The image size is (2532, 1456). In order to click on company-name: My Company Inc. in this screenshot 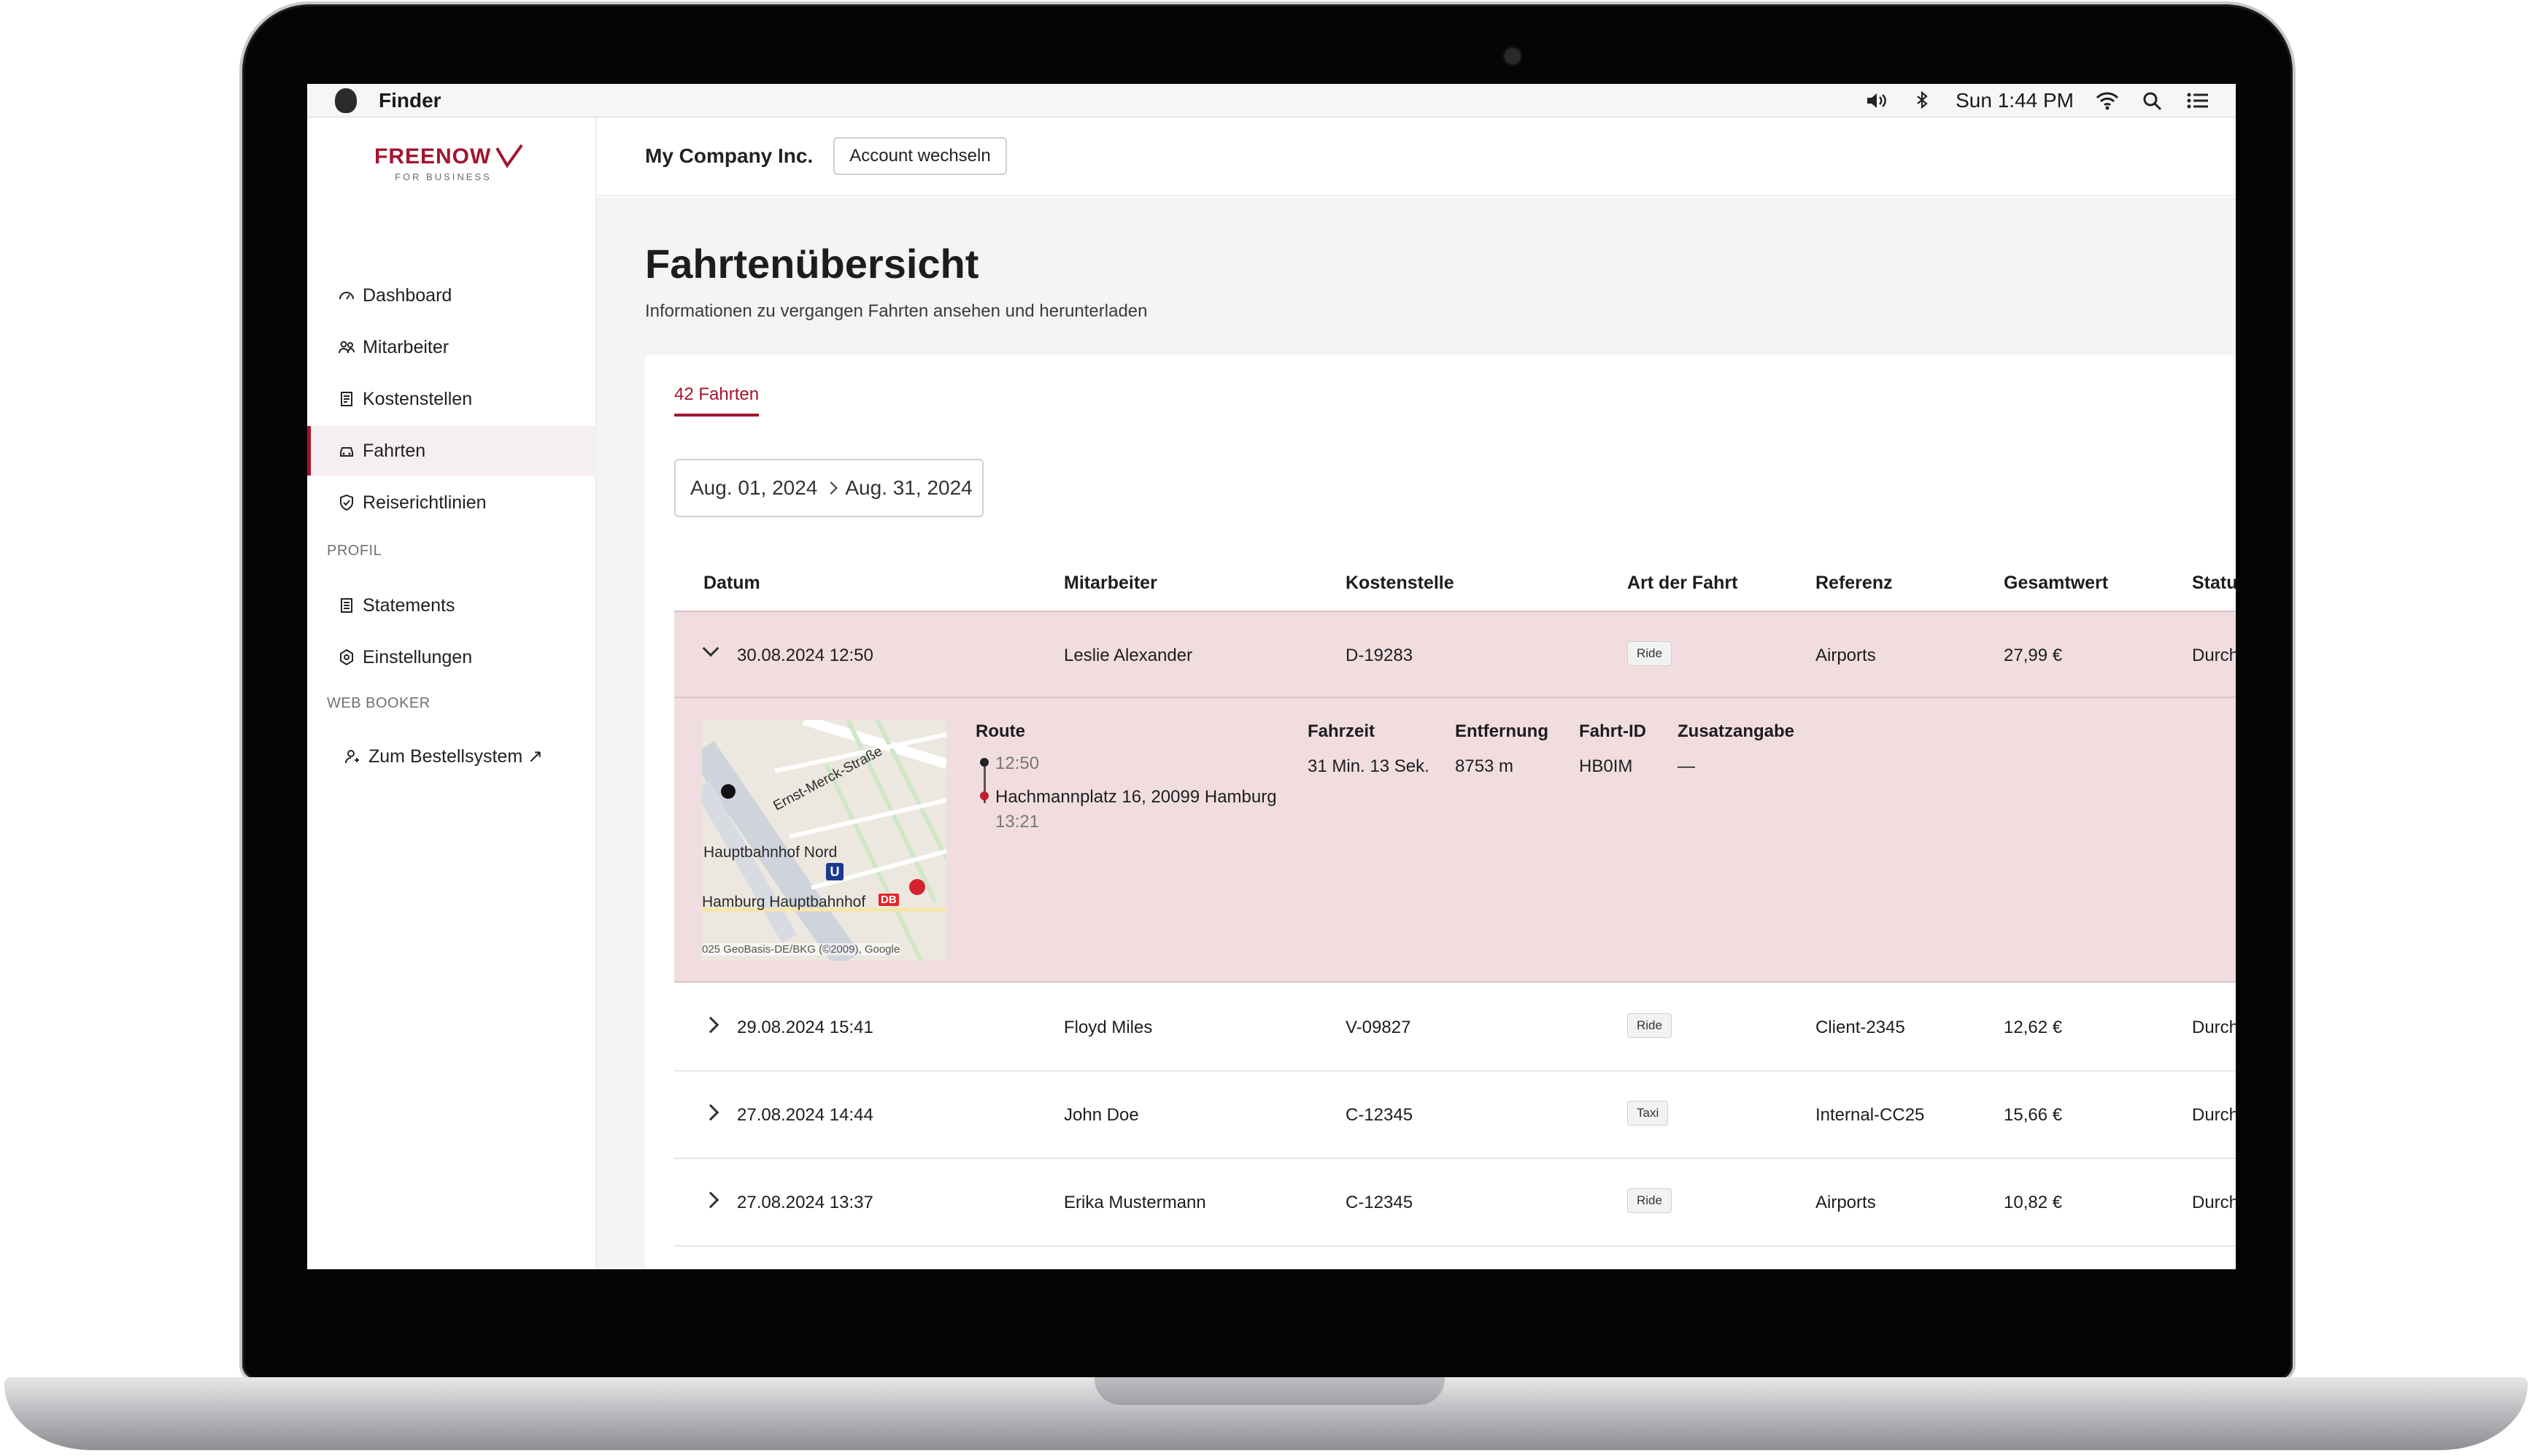, I will do `click(730, 155)`.